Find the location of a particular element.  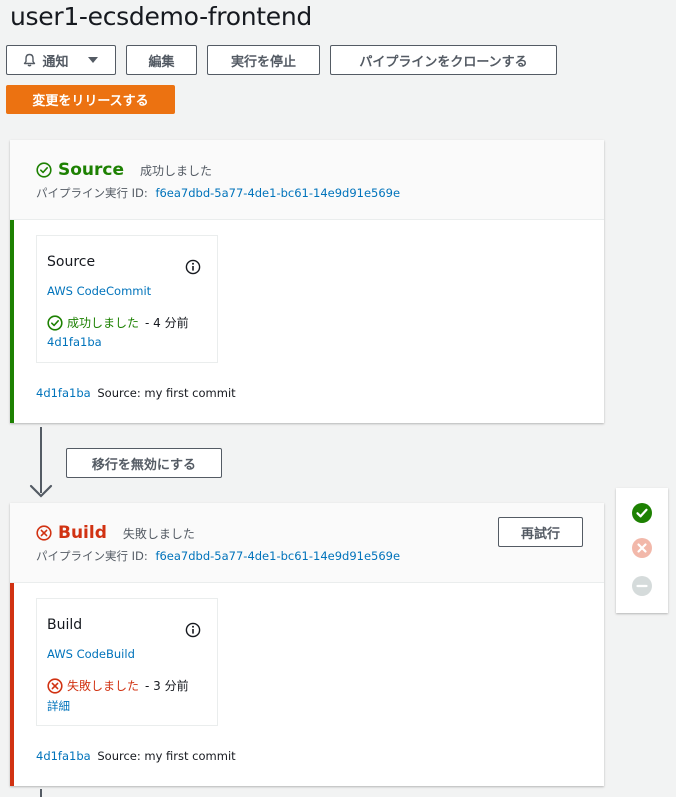

disable-transition-button: 移行を無効にする is located at coordinates (144, 463).